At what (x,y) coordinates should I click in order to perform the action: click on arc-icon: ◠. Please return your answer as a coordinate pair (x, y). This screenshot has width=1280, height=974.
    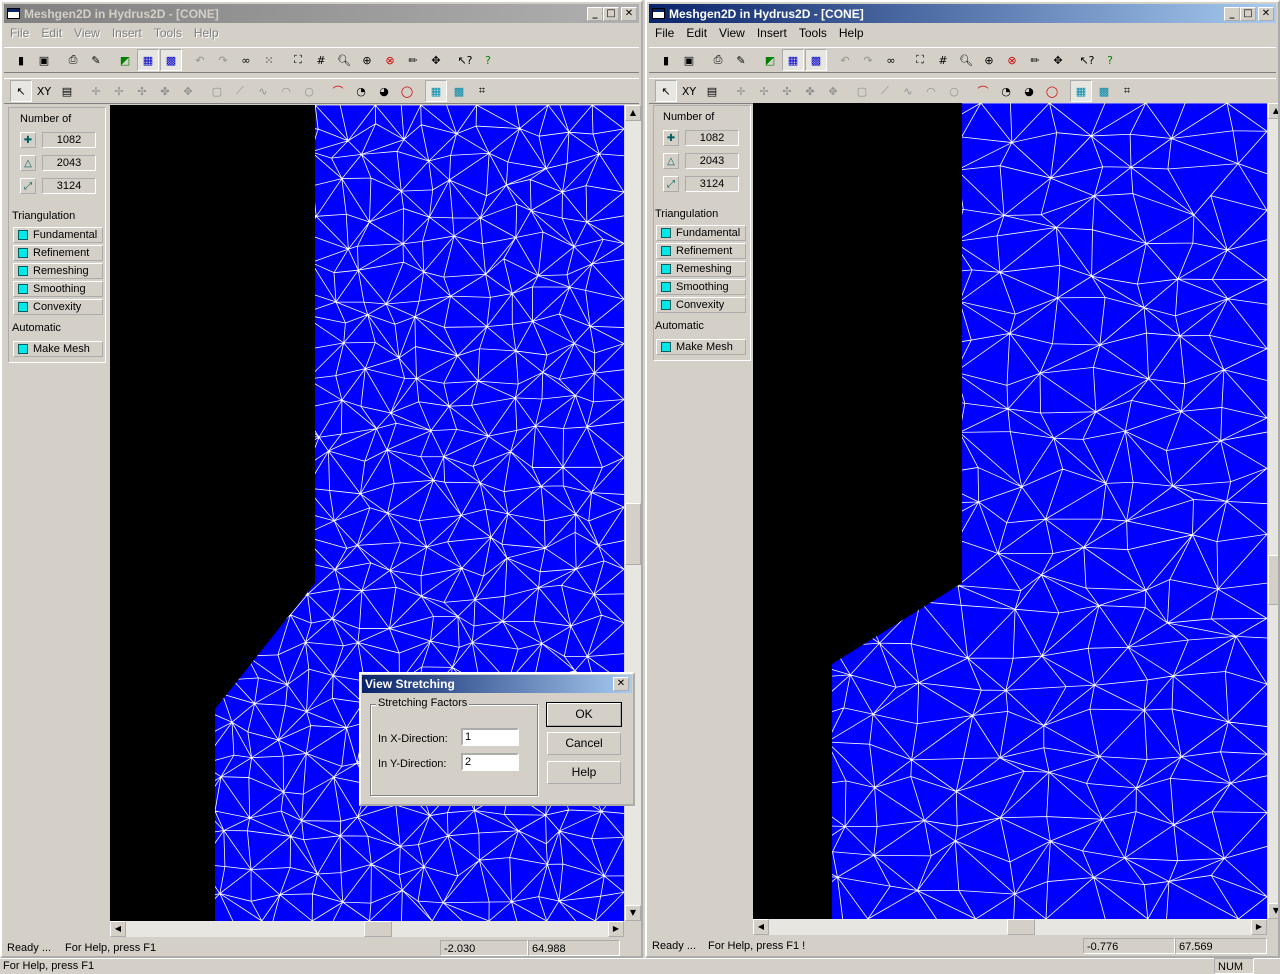
    Looking at the image, I should click on (286, 91).